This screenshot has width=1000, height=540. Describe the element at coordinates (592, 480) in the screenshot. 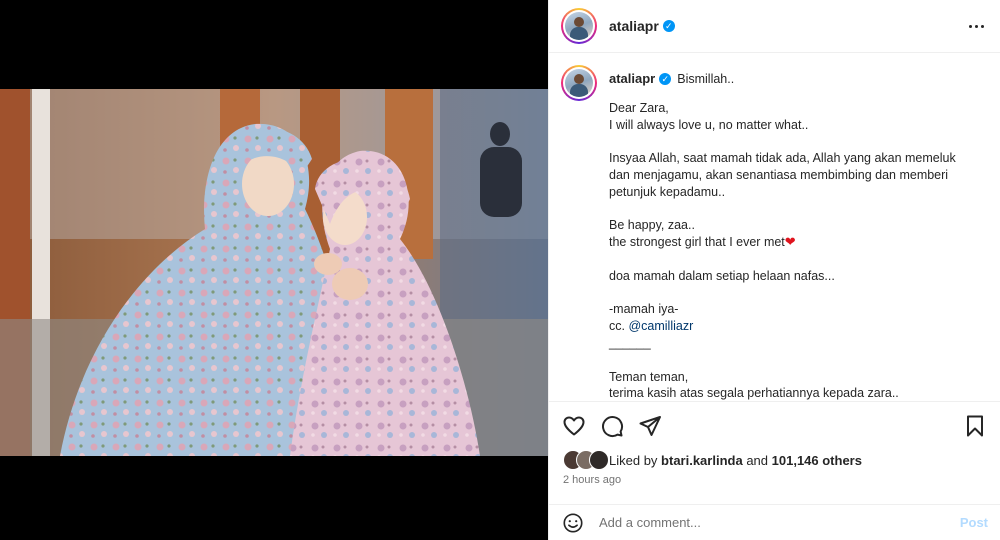

I see `post-timestamp: 2 hours ago` at that location.